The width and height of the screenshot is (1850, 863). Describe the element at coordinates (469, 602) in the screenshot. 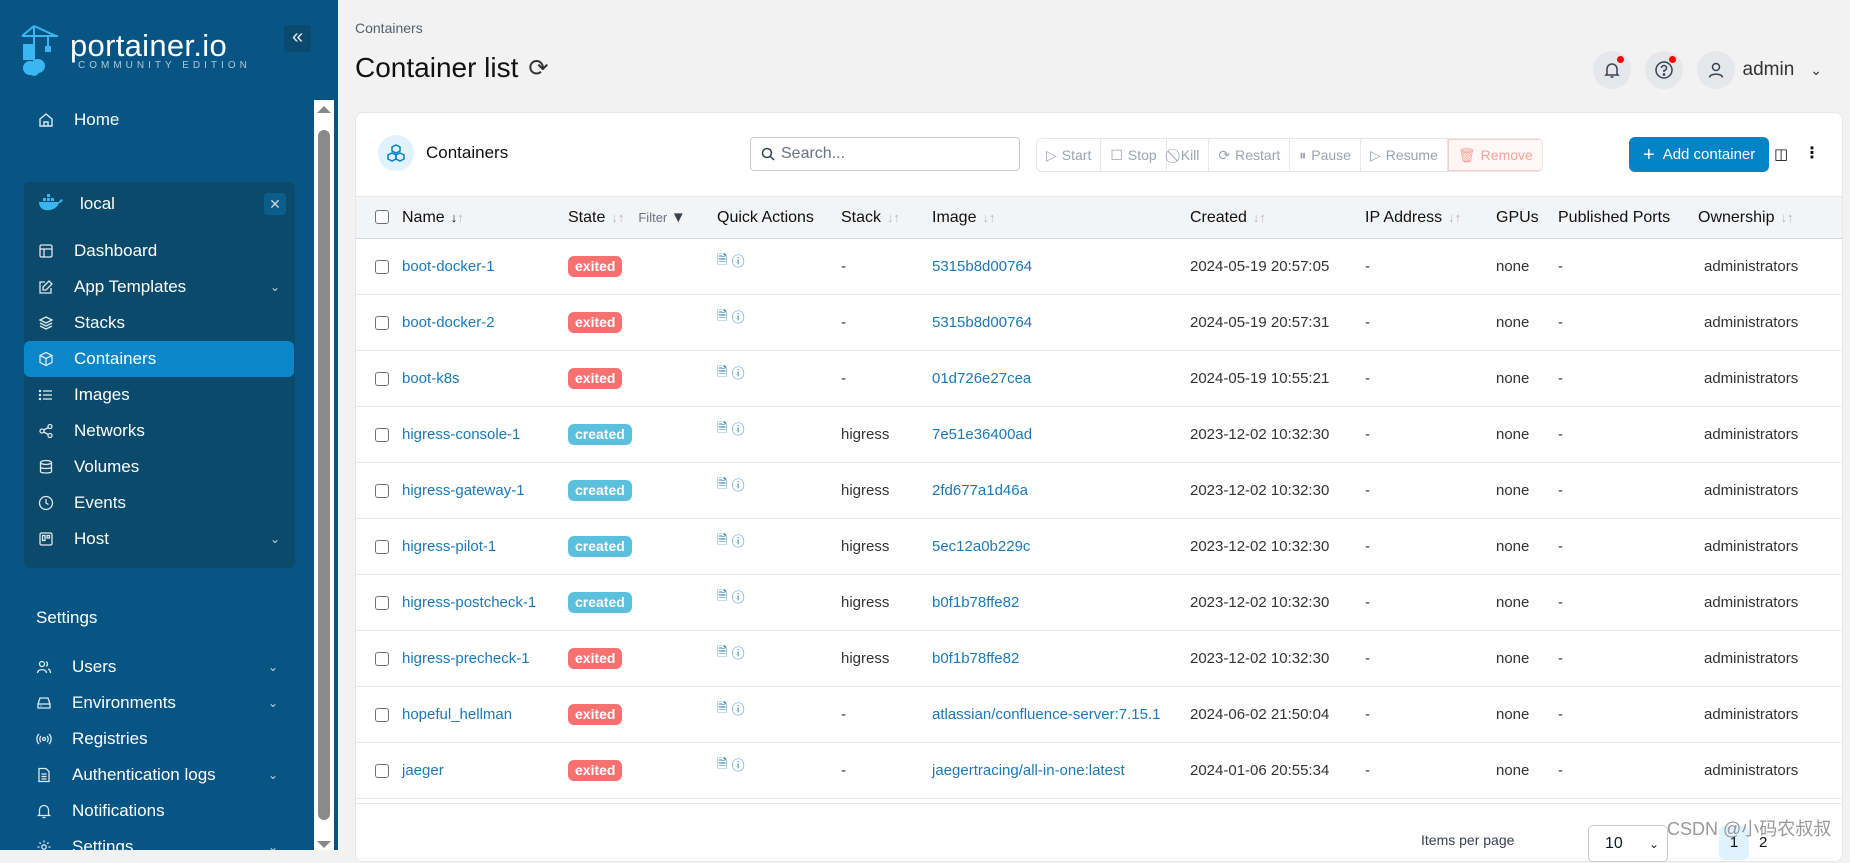

I see `container-name-link: higress-postcheck-1` at that location.